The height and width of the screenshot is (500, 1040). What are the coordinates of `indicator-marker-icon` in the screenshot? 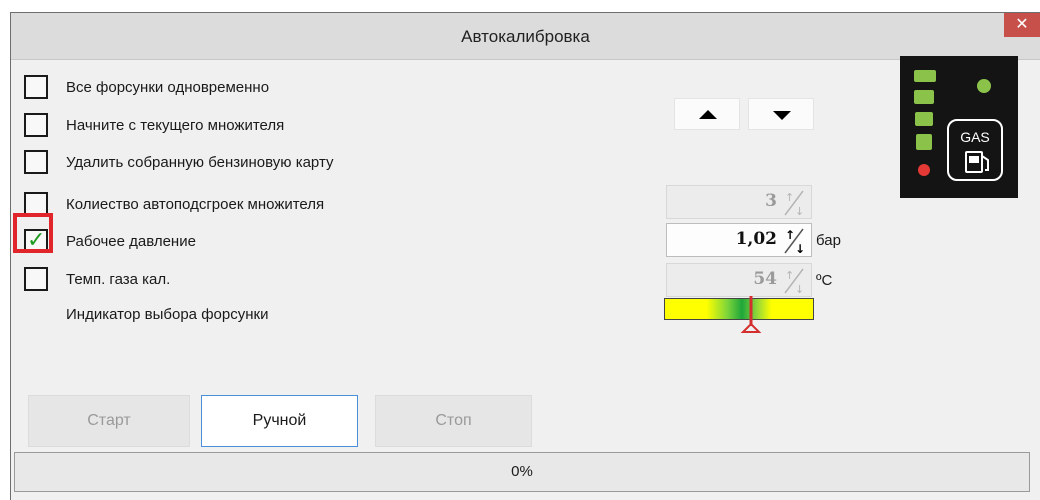 It's located at (751, 314).